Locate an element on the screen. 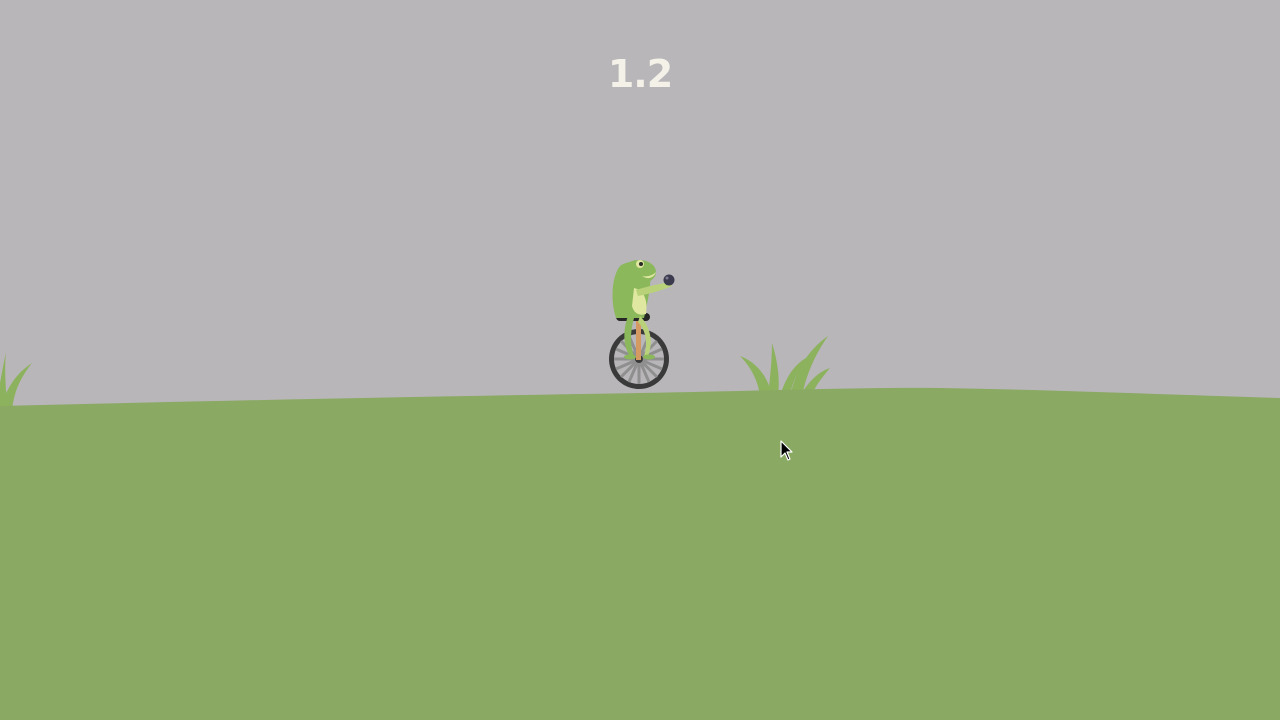 The height and width of the screenshot is (720, 1280). ball is located at coordinates (669, 280).